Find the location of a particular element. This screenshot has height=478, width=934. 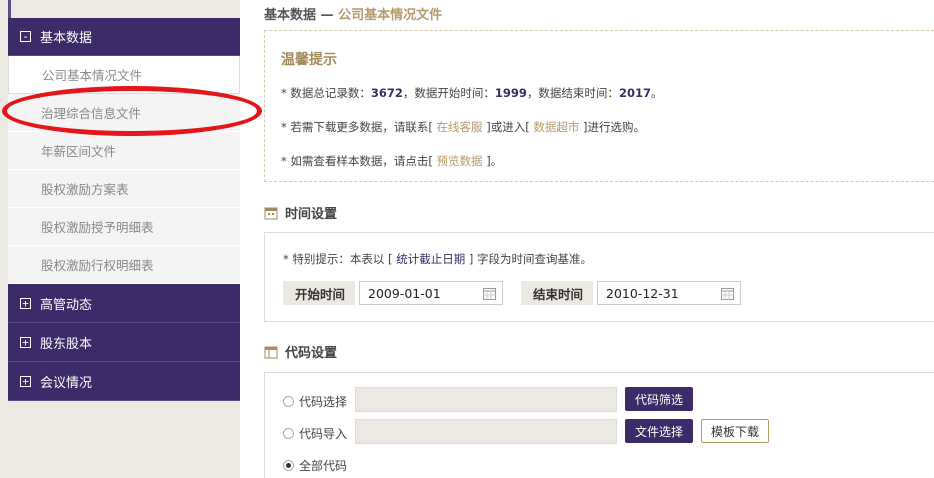

sidebar-section-shareholders: + 股东股本 is located at coordinates (124, 342).